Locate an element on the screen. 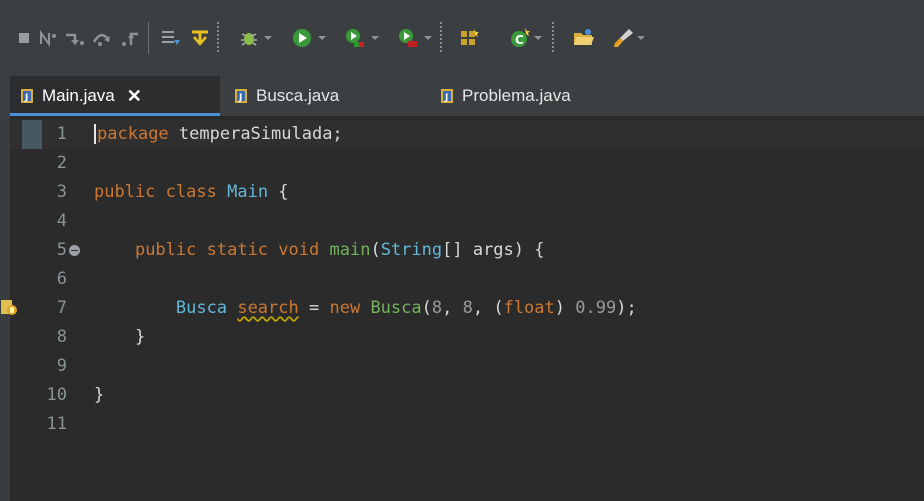 The height and width of the screenshot is (501, 924). line-number: 6 is located at coordinates (61, 279).